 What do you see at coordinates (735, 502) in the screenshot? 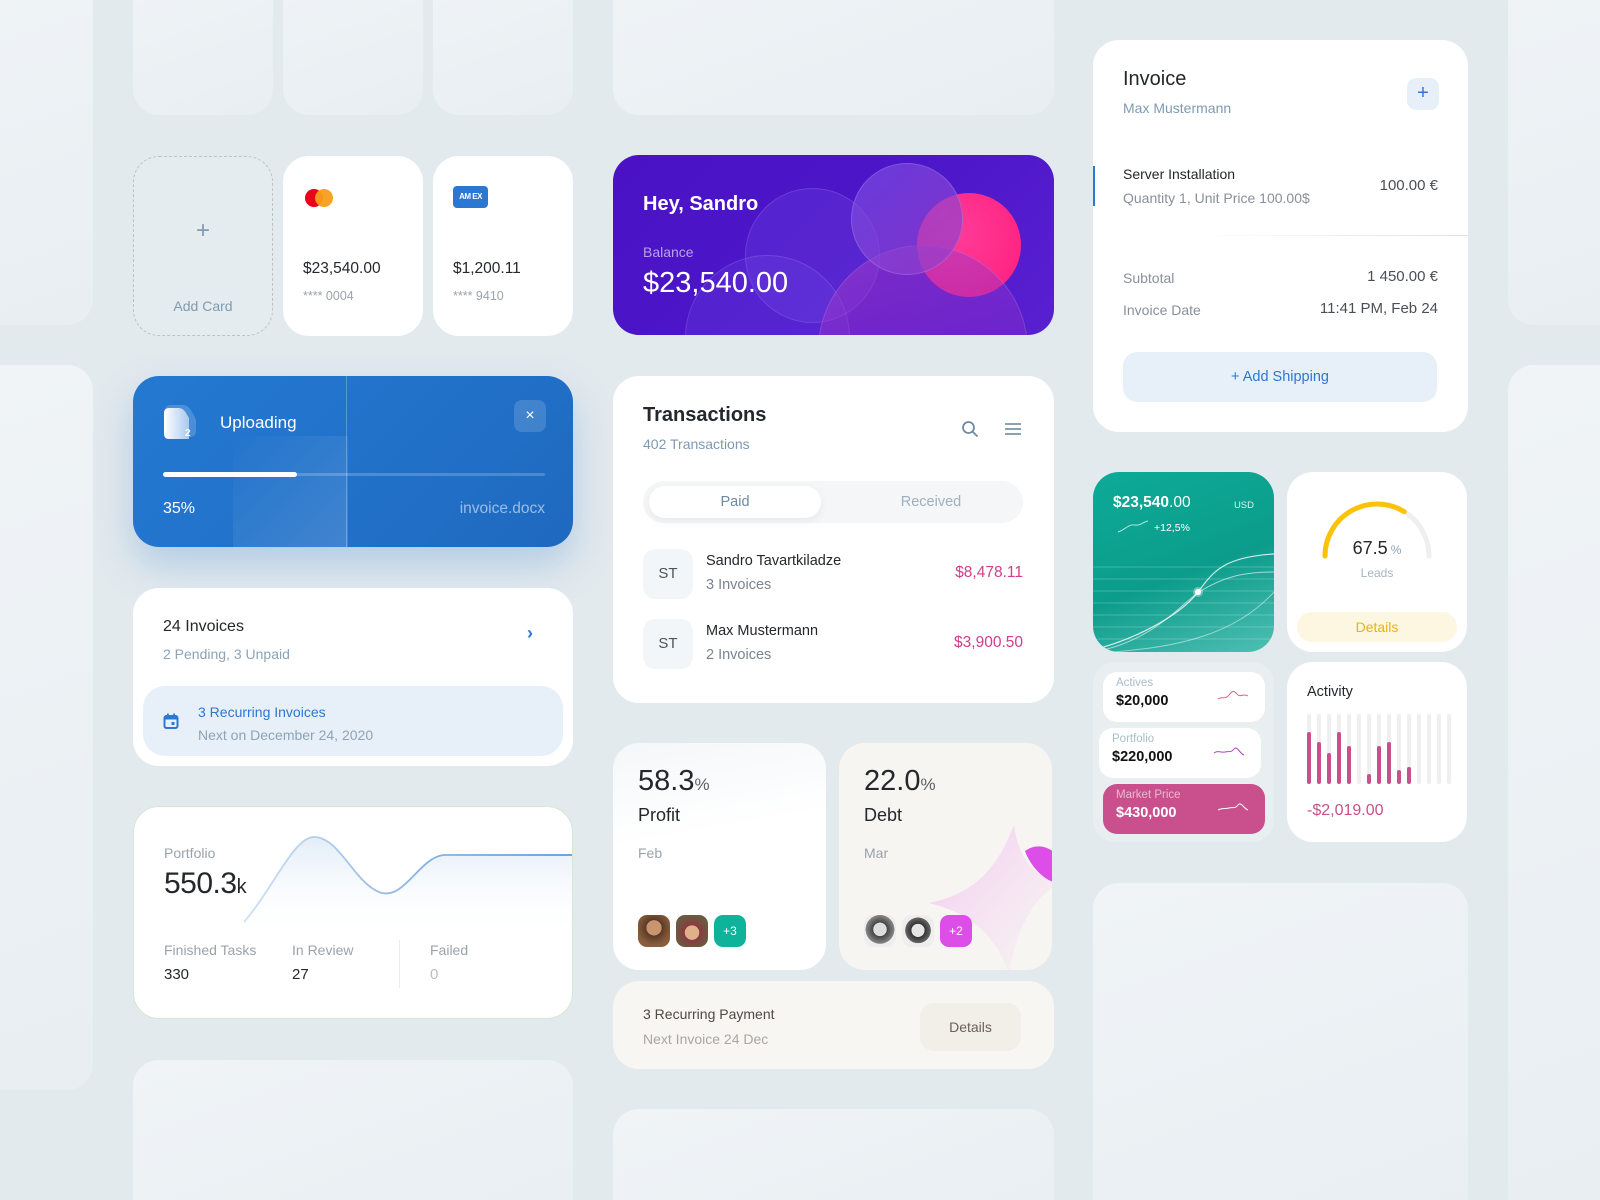
I see `tab-paid: Paid` at bounding box center [735, 502].